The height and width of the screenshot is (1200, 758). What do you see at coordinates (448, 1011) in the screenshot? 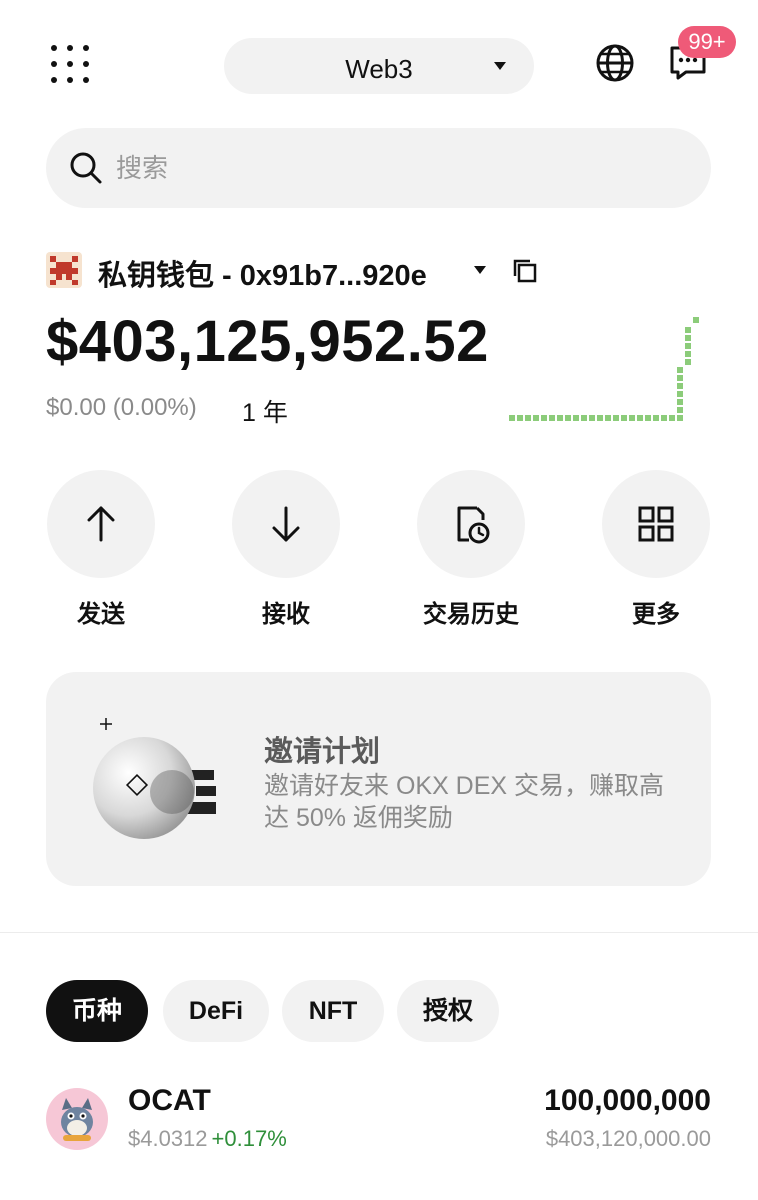
I see `tab-approvals: 授权` at bounding box center [448, 1011].